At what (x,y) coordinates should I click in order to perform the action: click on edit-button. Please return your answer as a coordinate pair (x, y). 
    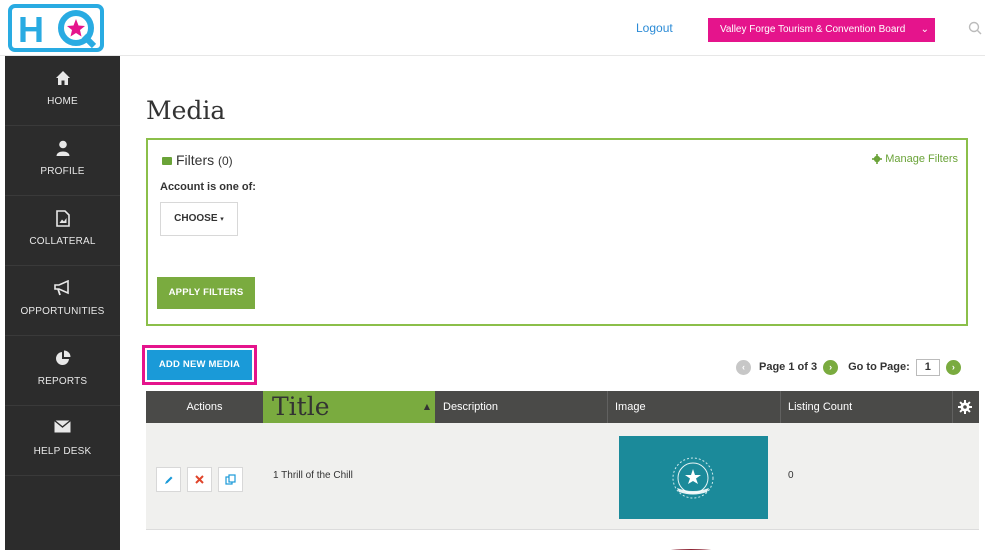
    Looking at the image, I should click on (168, 479).